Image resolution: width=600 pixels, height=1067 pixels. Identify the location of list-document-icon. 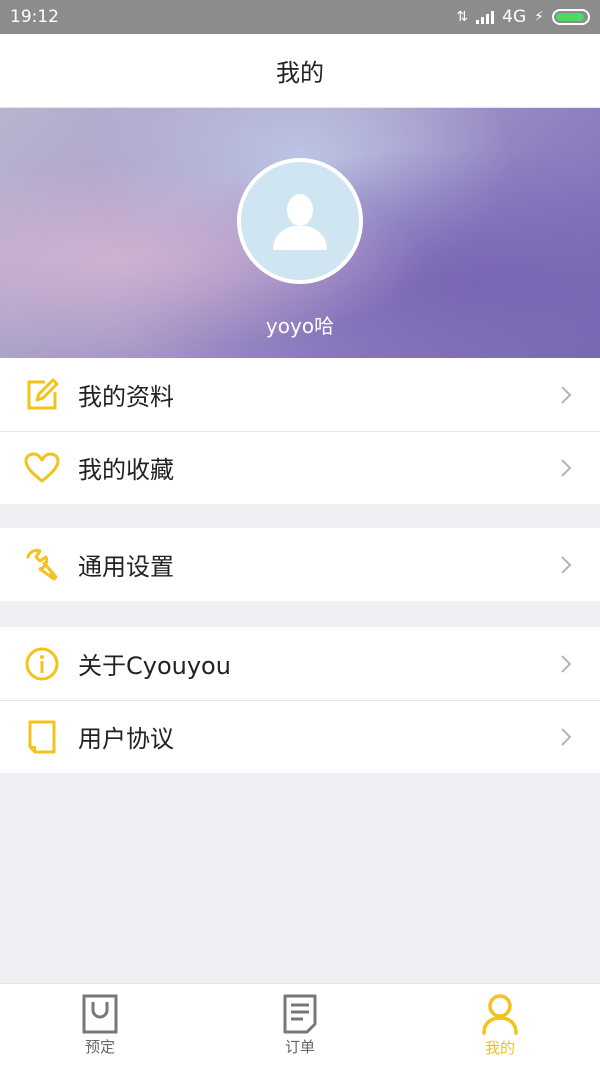
(300, 1014).